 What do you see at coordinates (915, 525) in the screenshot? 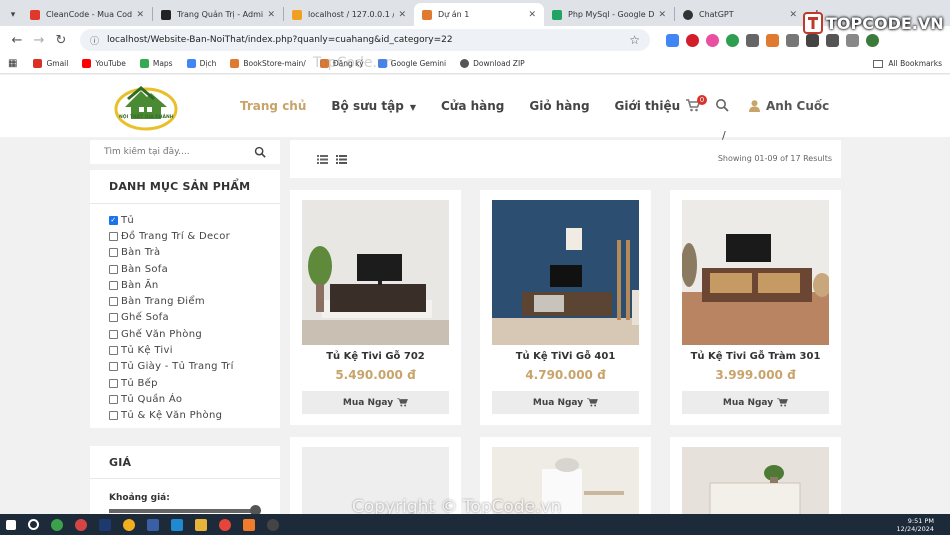
I see `taskbar-clock: 9:51 PM 12/24/2024` at bounding box center [915, 525].